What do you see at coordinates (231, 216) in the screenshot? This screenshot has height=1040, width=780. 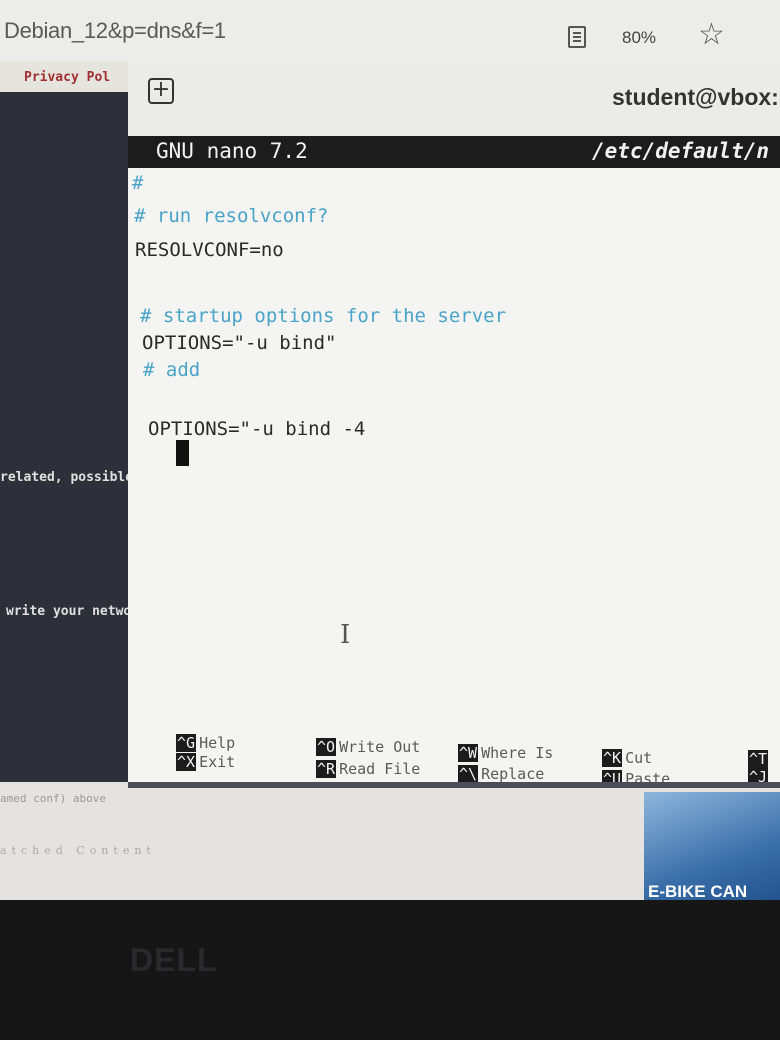 I see `editor-line: # run resolvconf?` at bounding box center [231, 216].